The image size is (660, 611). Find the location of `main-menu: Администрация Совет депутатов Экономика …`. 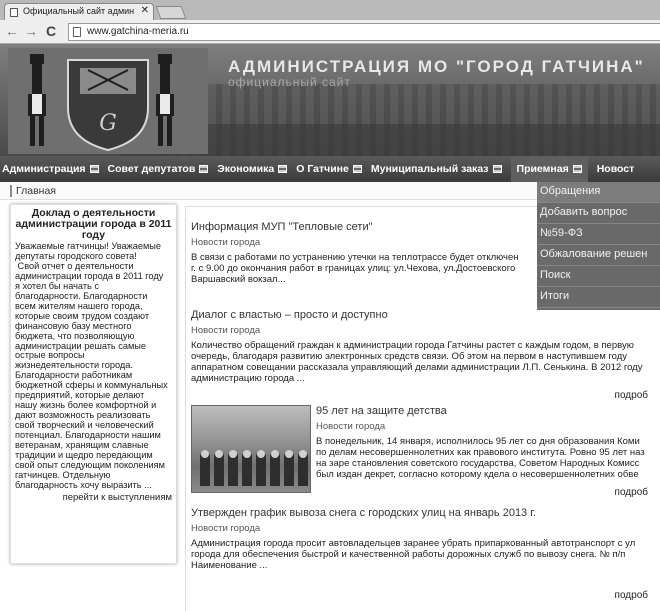

main-menu: Администрация Совет депутатов Экономика … is located at coordinates (330, 169).